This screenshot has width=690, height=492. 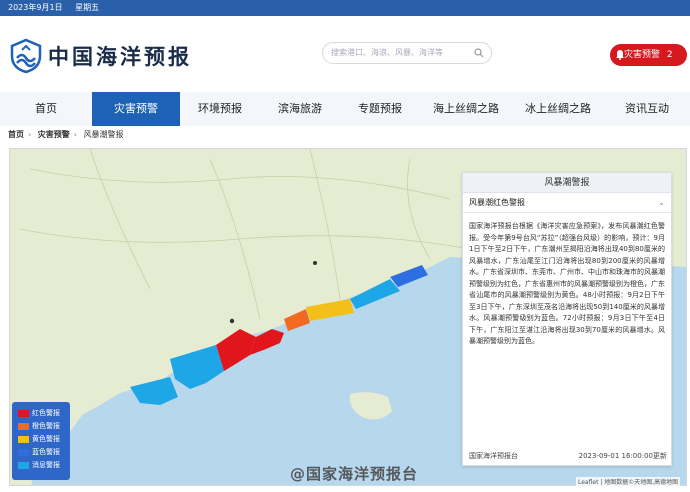 I want to click on bell-icon, so click(x=620, y=55).